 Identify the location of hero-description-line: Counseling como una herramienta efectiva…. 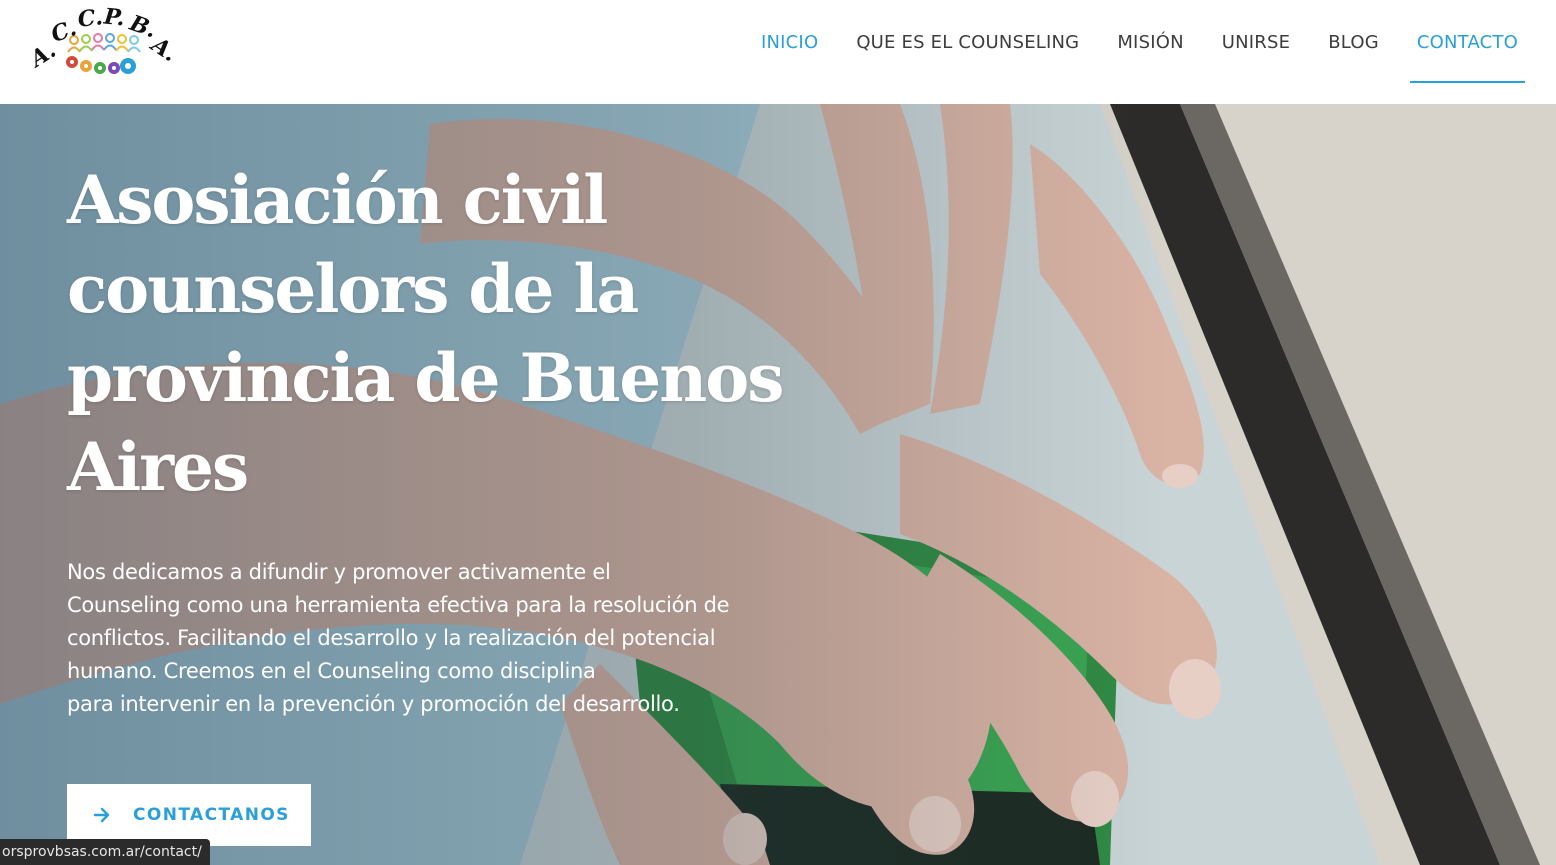
(398, 605).